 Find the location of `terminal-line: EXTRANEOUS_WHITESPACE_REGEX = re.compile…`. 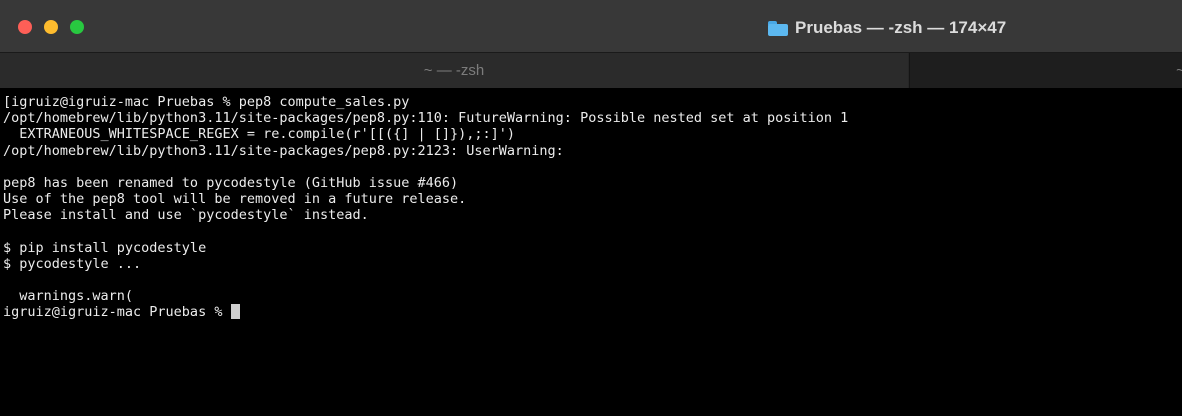

terminal-line: EXTRANEOUS_WHITESPACE_REGEX = re.compile… is located at coordinates (259, 134).